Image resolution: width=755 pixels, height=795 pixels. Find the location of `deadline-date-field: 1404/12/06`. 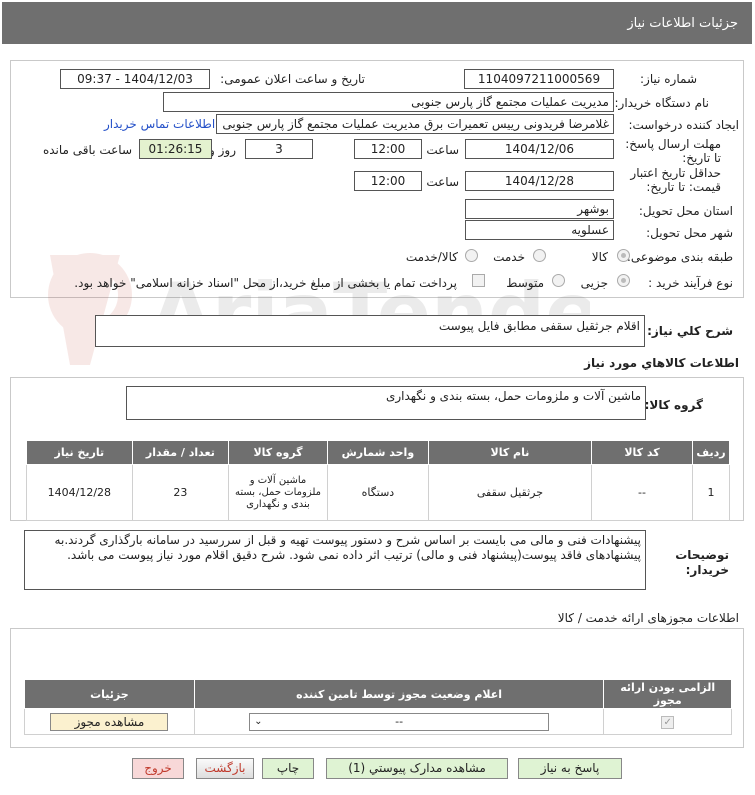

deadline-date-field: 1404/12/06 is located at coordinates (539, 149).